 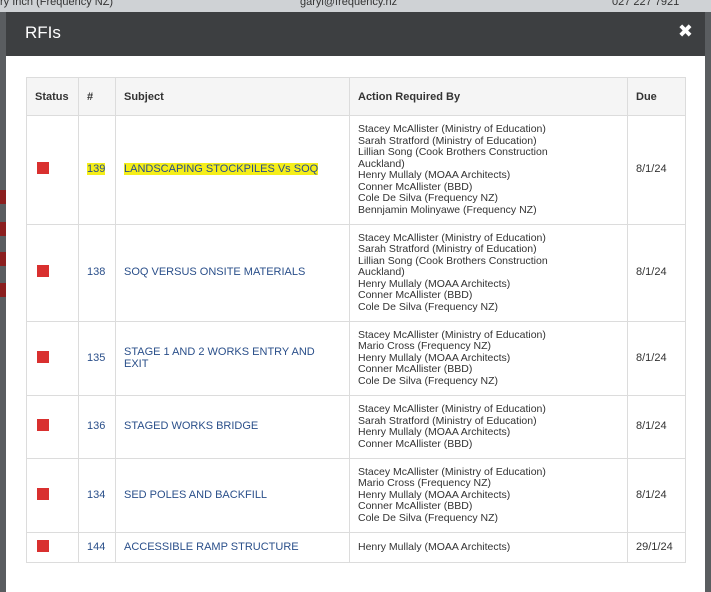 What do you see at coordinates (646, 4) in the screenshot?
I see `background-contact-phone: 027 227 7921` at bounding box center [646, 4].